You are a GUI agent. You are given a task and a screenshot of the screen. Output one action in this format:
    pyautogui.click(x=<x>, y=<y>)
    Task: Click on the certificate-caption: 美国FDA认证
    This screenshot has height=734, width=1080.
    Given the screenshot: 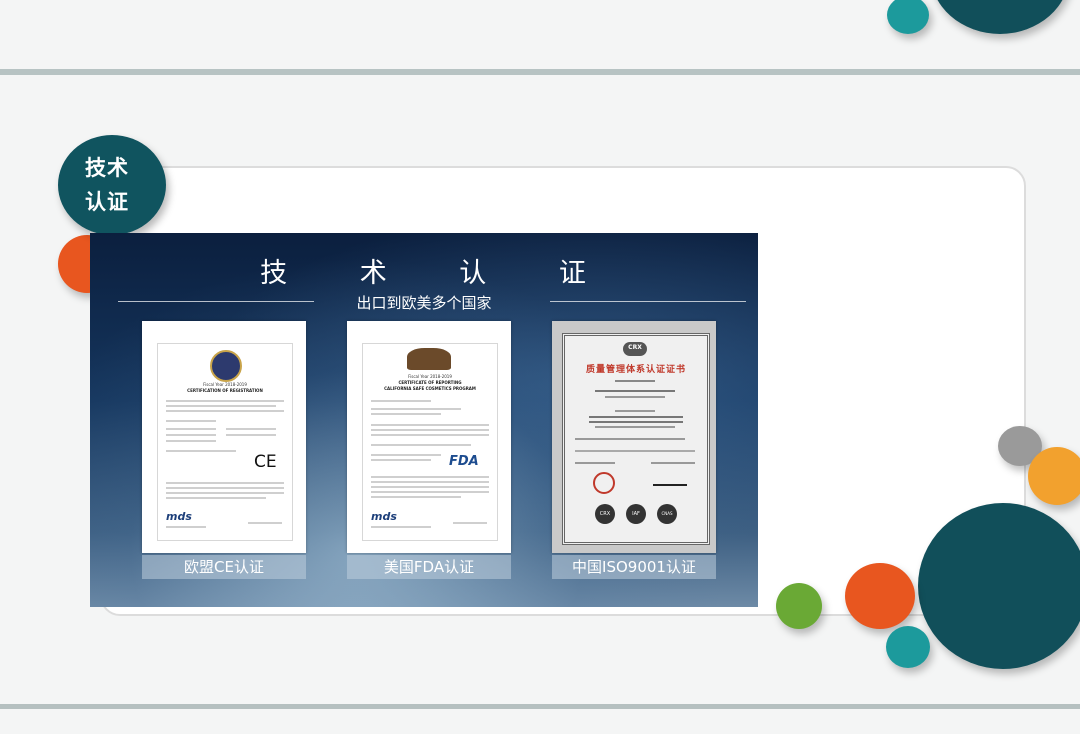 What is the action you would take?
    pyautogui.click(x=429, y=567)
    